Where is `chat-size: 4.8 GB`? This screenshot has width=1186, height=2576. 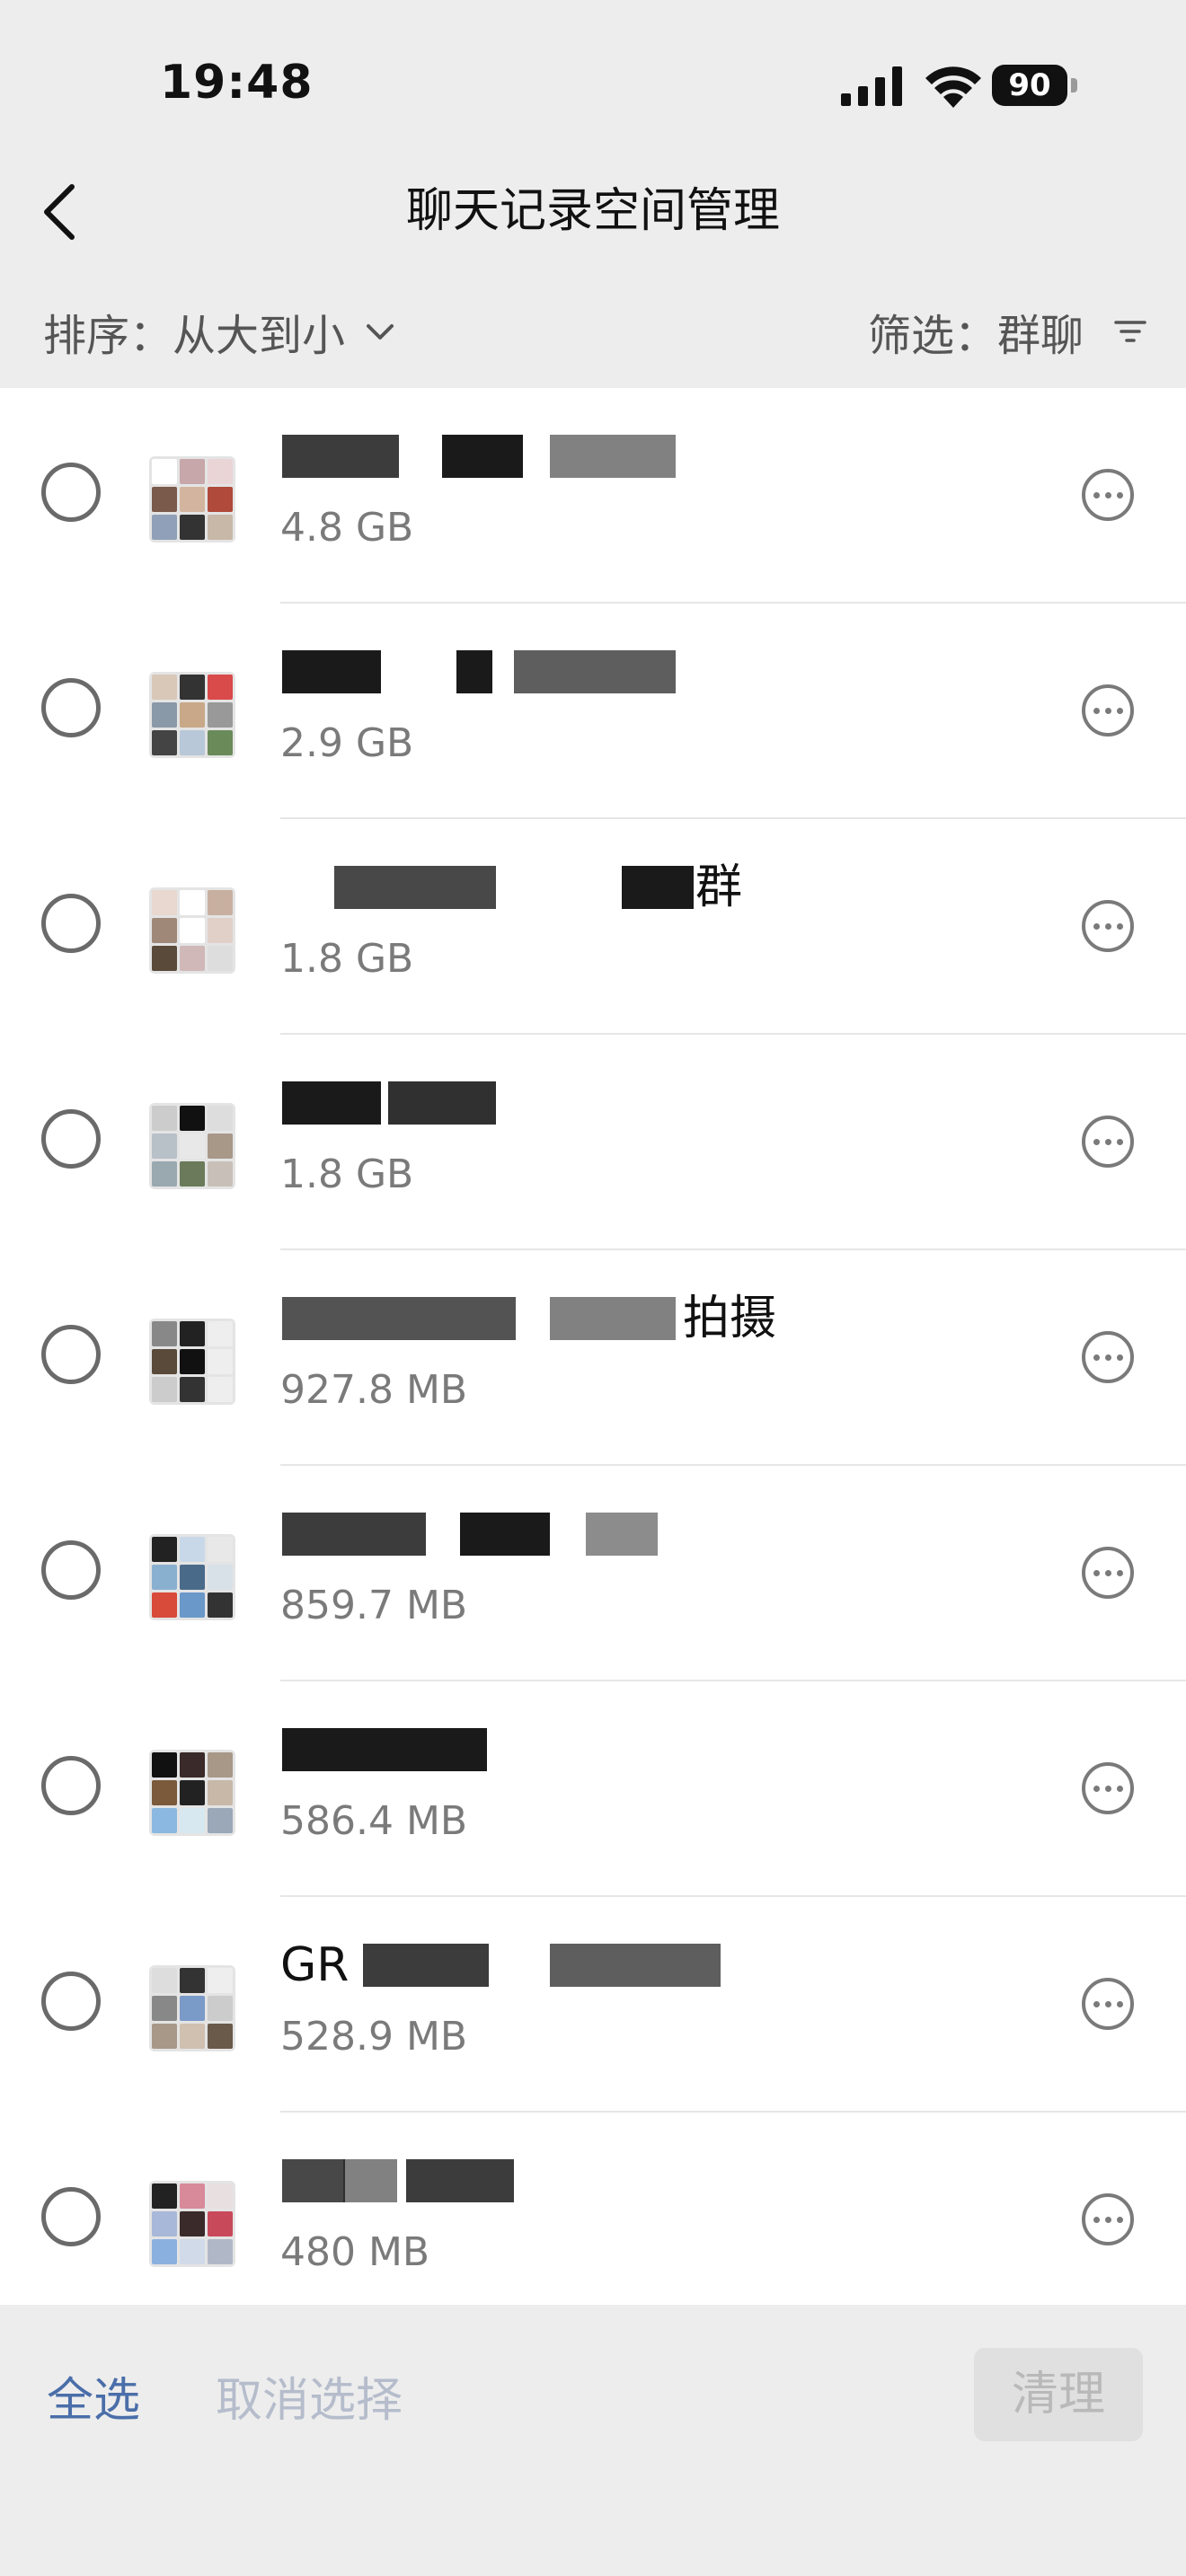
chat-size: 4.8 GB is located at coordinates (347, 528).